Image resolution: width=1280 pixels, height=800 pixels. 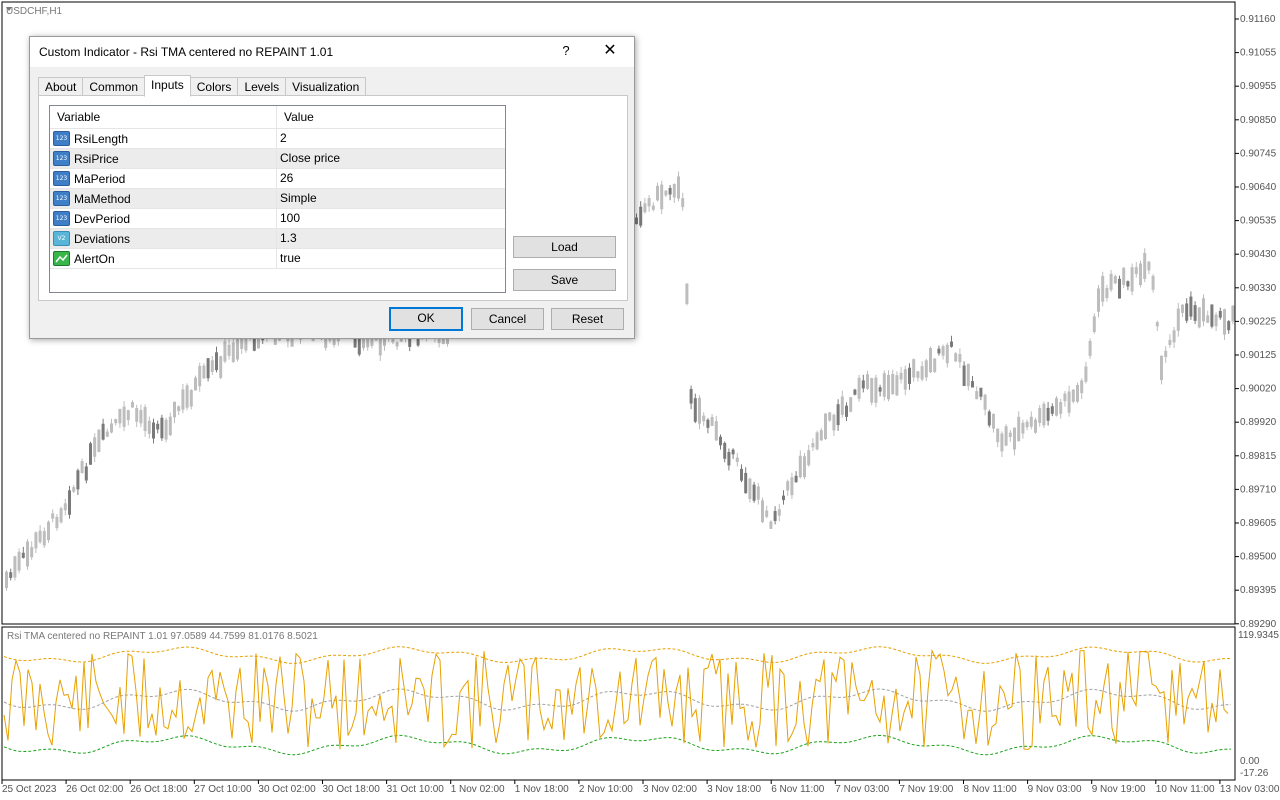 What do you see at coordinates (426, 319) in the screenshot?
I see `ok-button: OK` at bounding box center [426, 319].